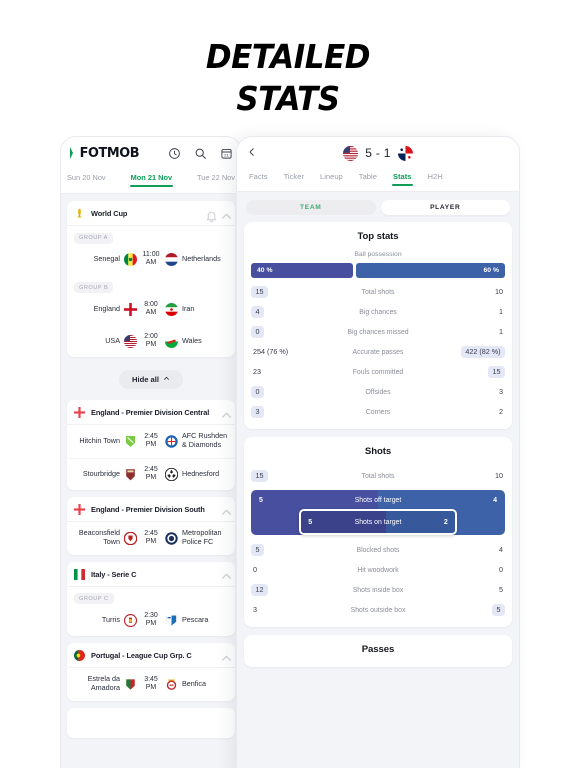 This screenshot has width=576, height=768. I want to click on tab-ticker: Ticker, so click(294, 175).